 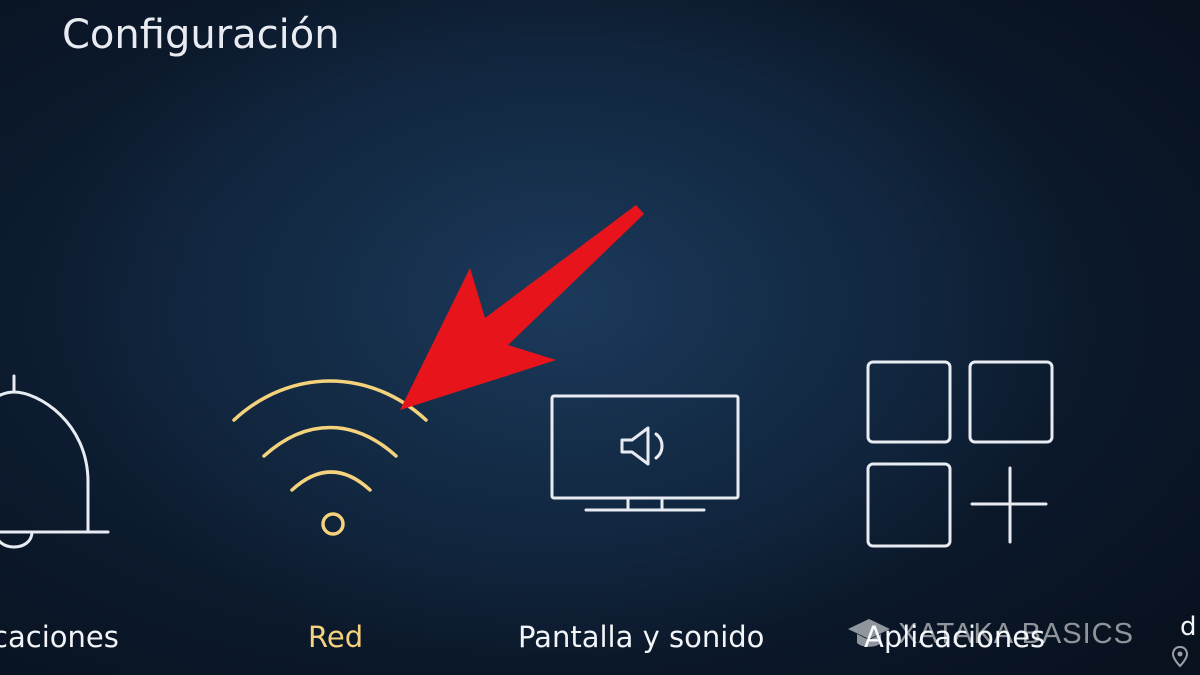 What do you see at coordinates (1016, 633) in the screenshot?
I see `watermark-text: XATAKA BASICS` at bounding box center [1016, 633].